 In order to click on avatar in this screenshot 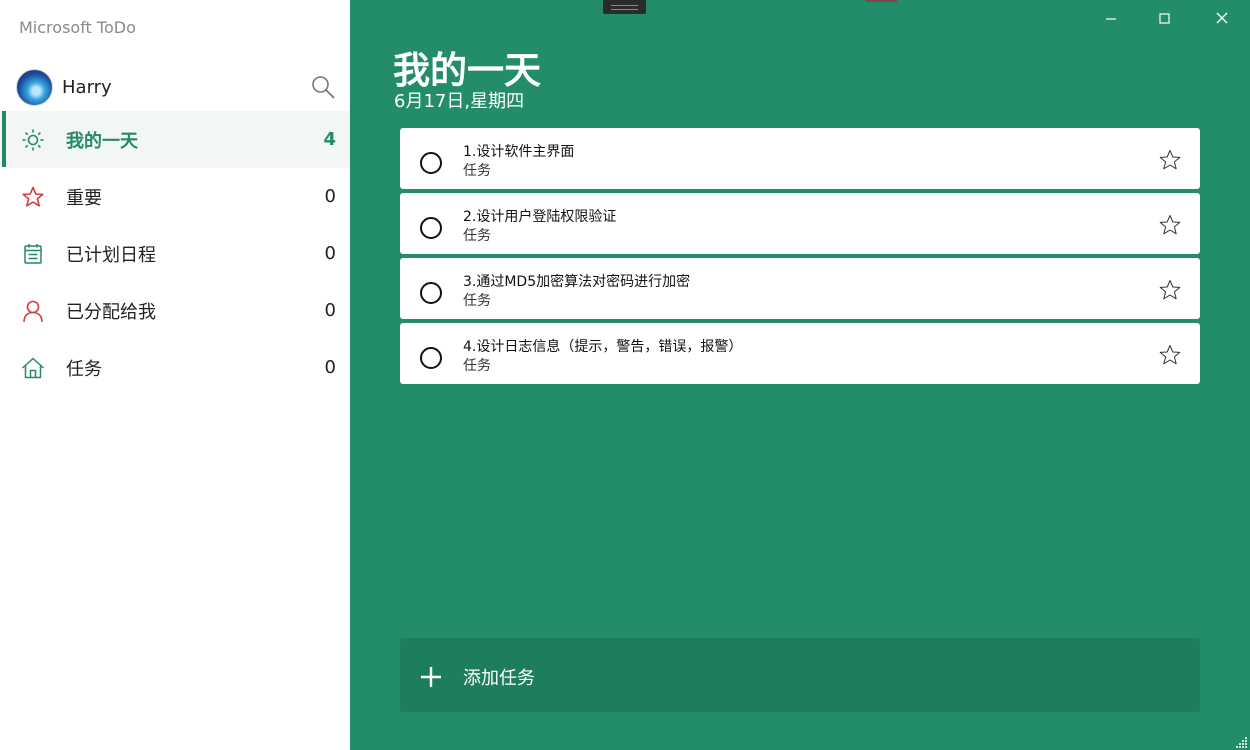, I will do `click(34, 87)`.